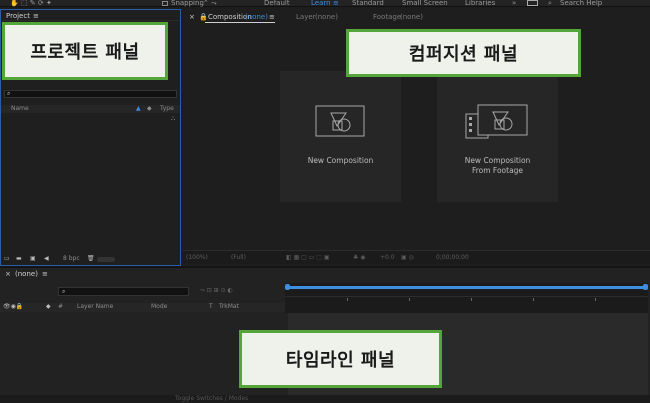 The image size is (650, 403). I want to click on name-column-header: Name, so click(20, 109).